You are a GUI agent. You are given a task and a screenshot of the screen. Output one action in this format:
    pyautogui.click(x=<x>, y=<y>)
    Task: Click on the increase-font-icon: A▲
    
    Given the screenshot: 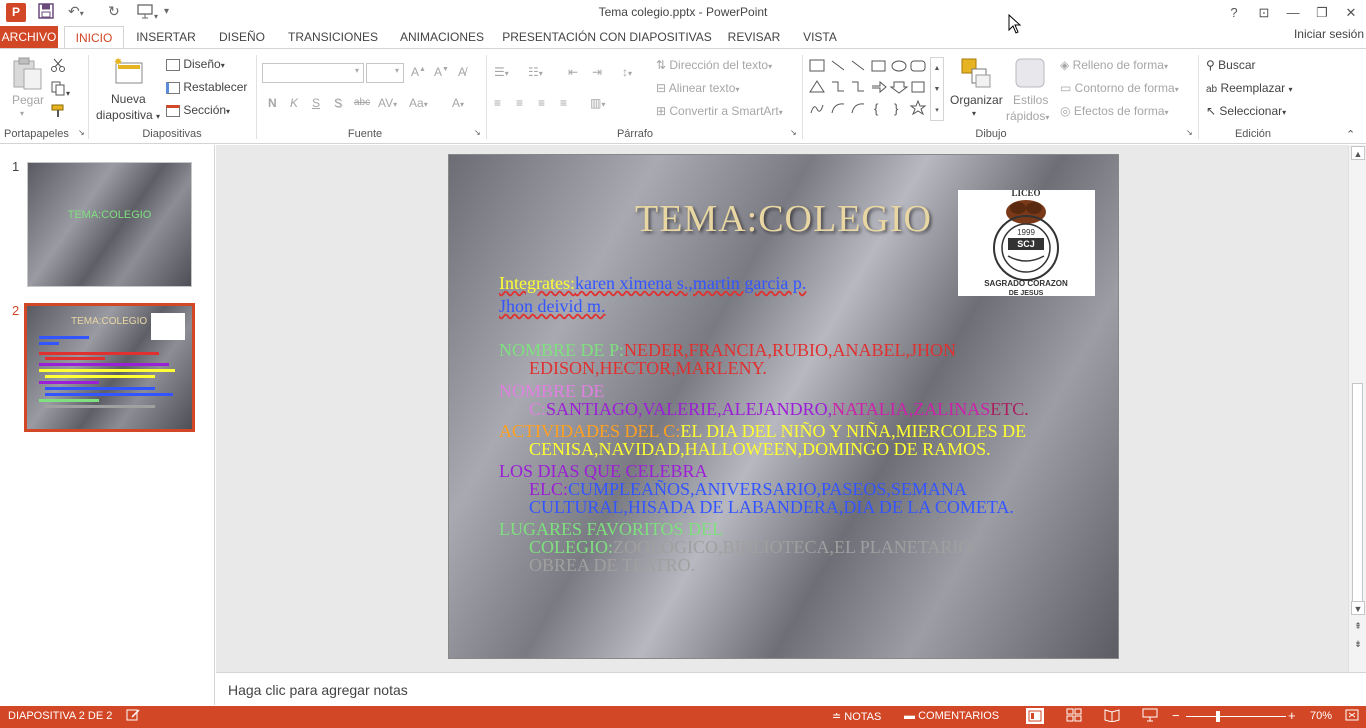 What is the action you would take?
    pyautogui.click(x=418, y=72)
    